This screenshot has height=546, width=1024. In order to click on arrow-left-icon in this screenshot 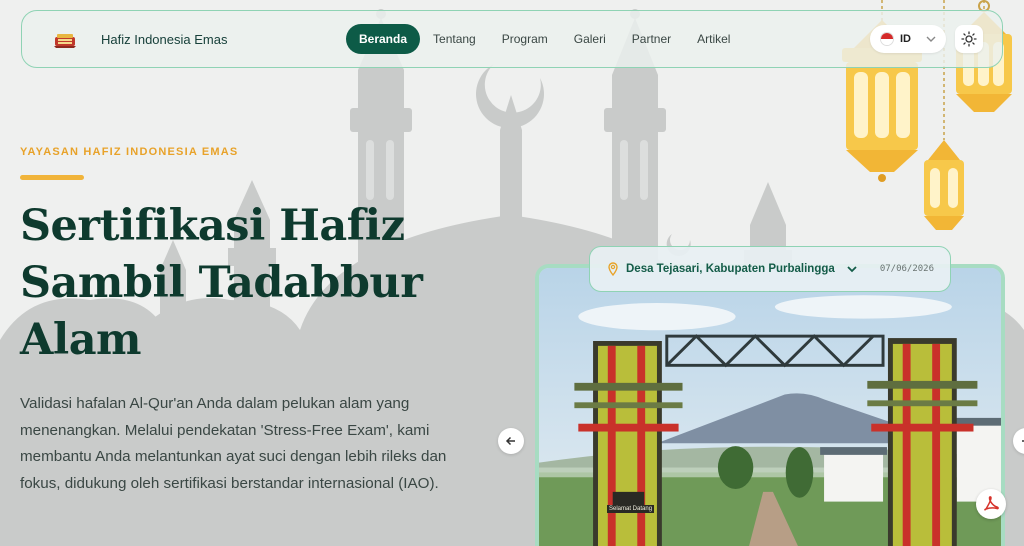, I will do `click(510, 441)`.